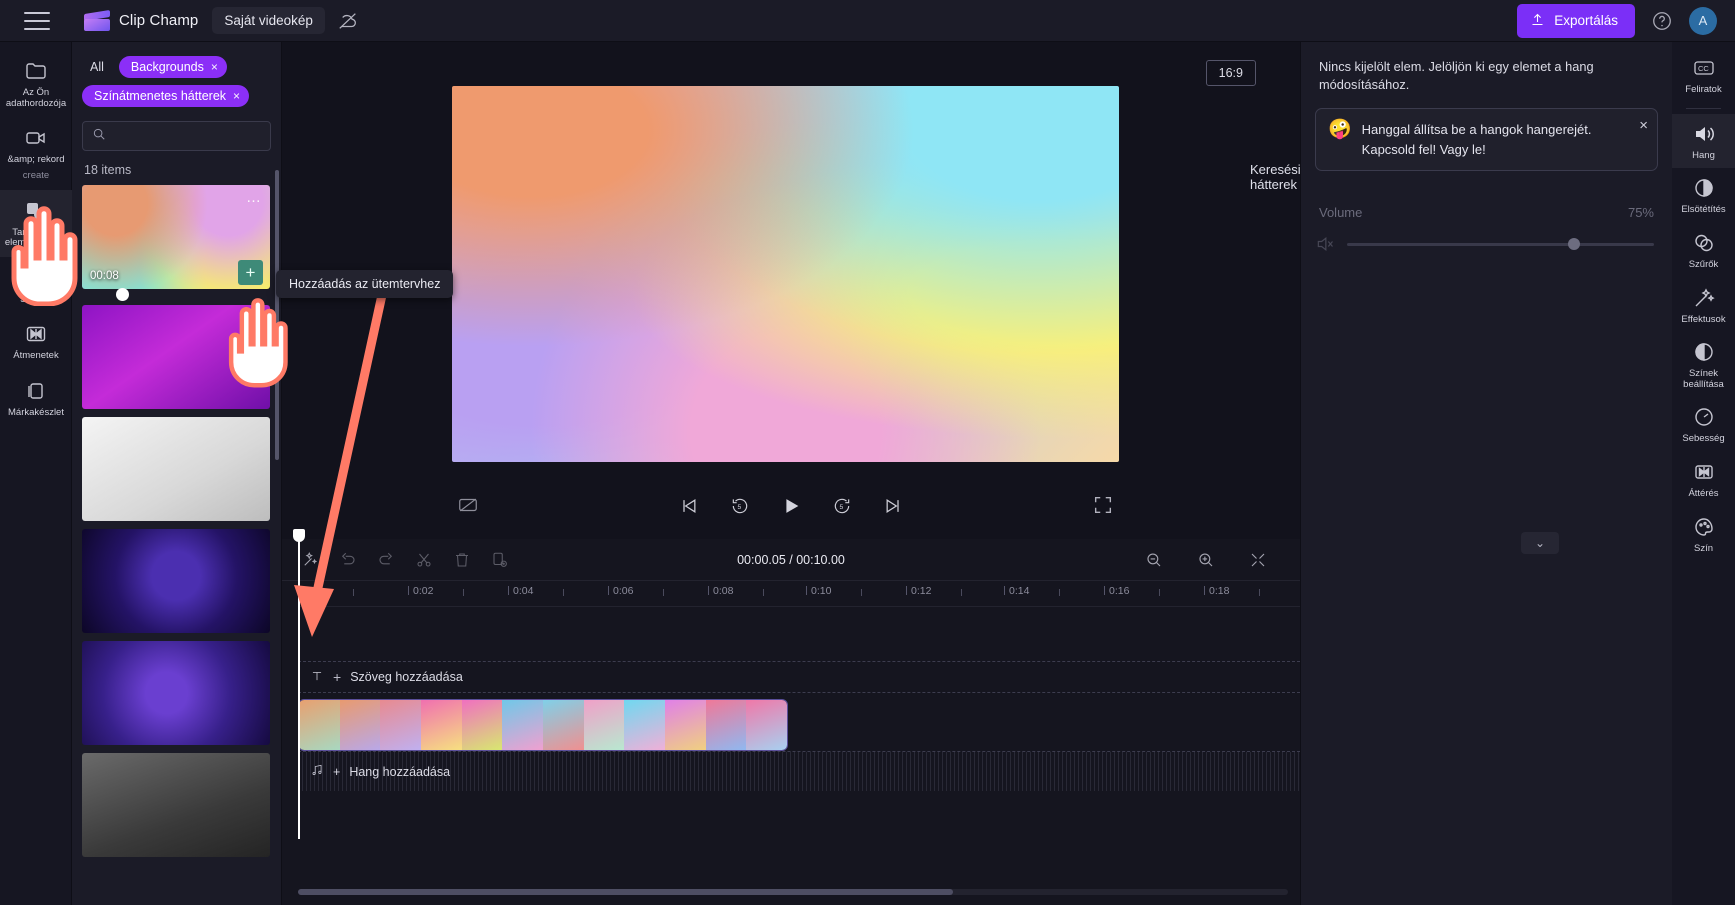  Describe the element at coordinates (1574, 244) in the screenshot. I see `slider-handle` at that location.